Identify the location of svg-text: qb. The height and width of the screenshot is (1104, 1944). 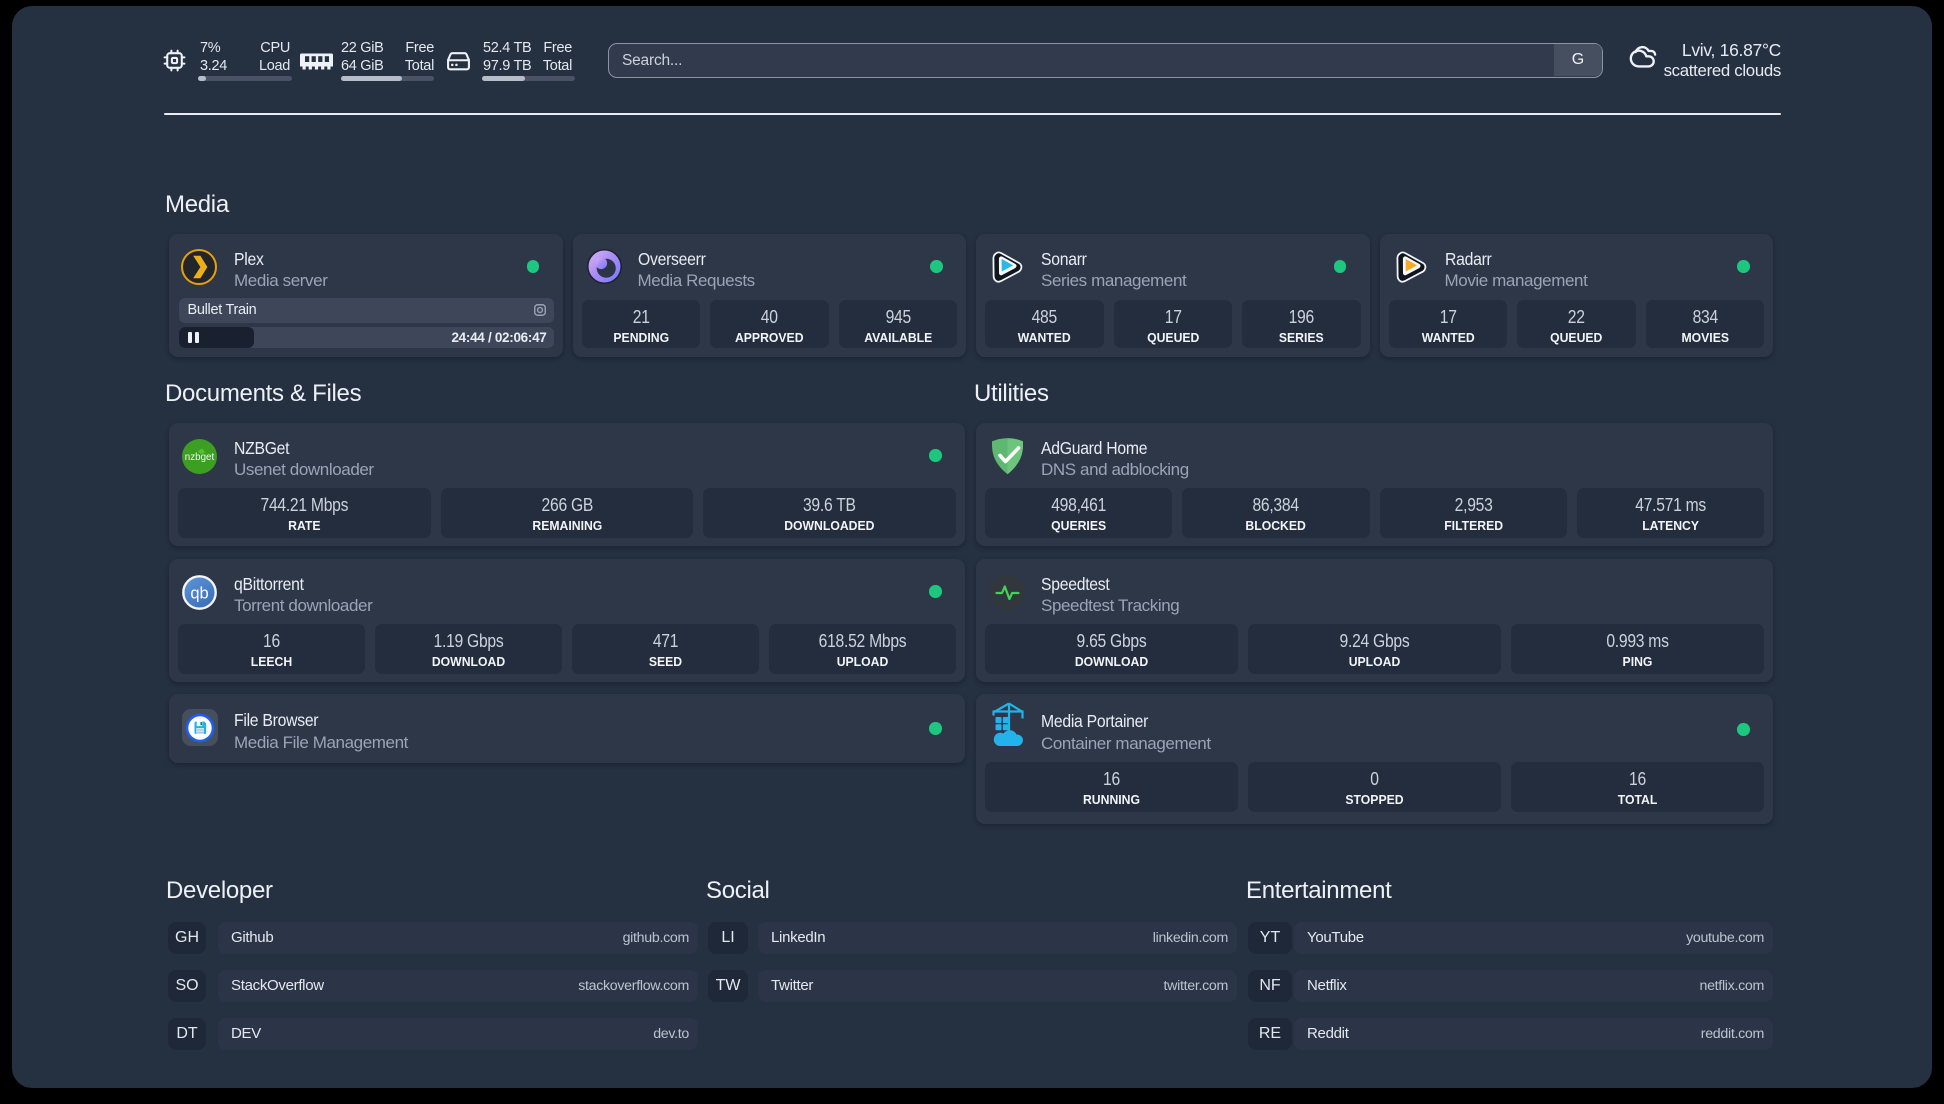
(199, 594).